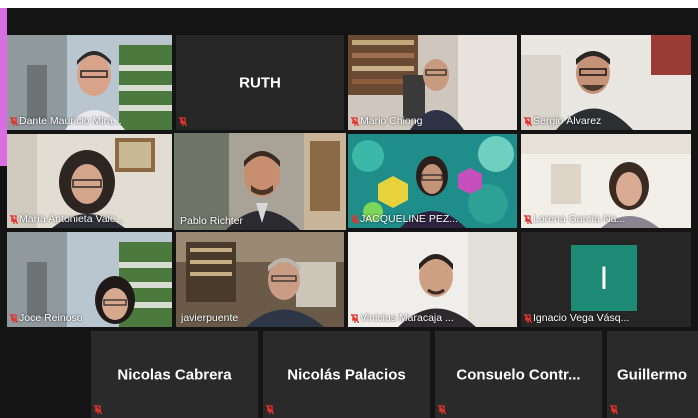  What do you see at coordinates (89, 279) in the screenshot?
I see `video-tile-p9: Joce Reinoso` at bounding box center [89, 279].